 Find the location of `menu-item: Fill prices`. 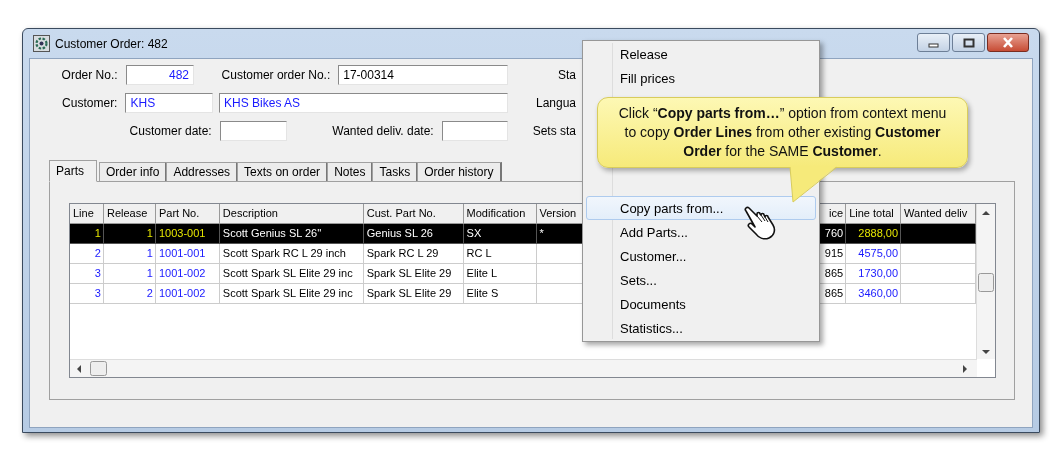

menu-item: Fill prices is located at coordinates (701, 78).